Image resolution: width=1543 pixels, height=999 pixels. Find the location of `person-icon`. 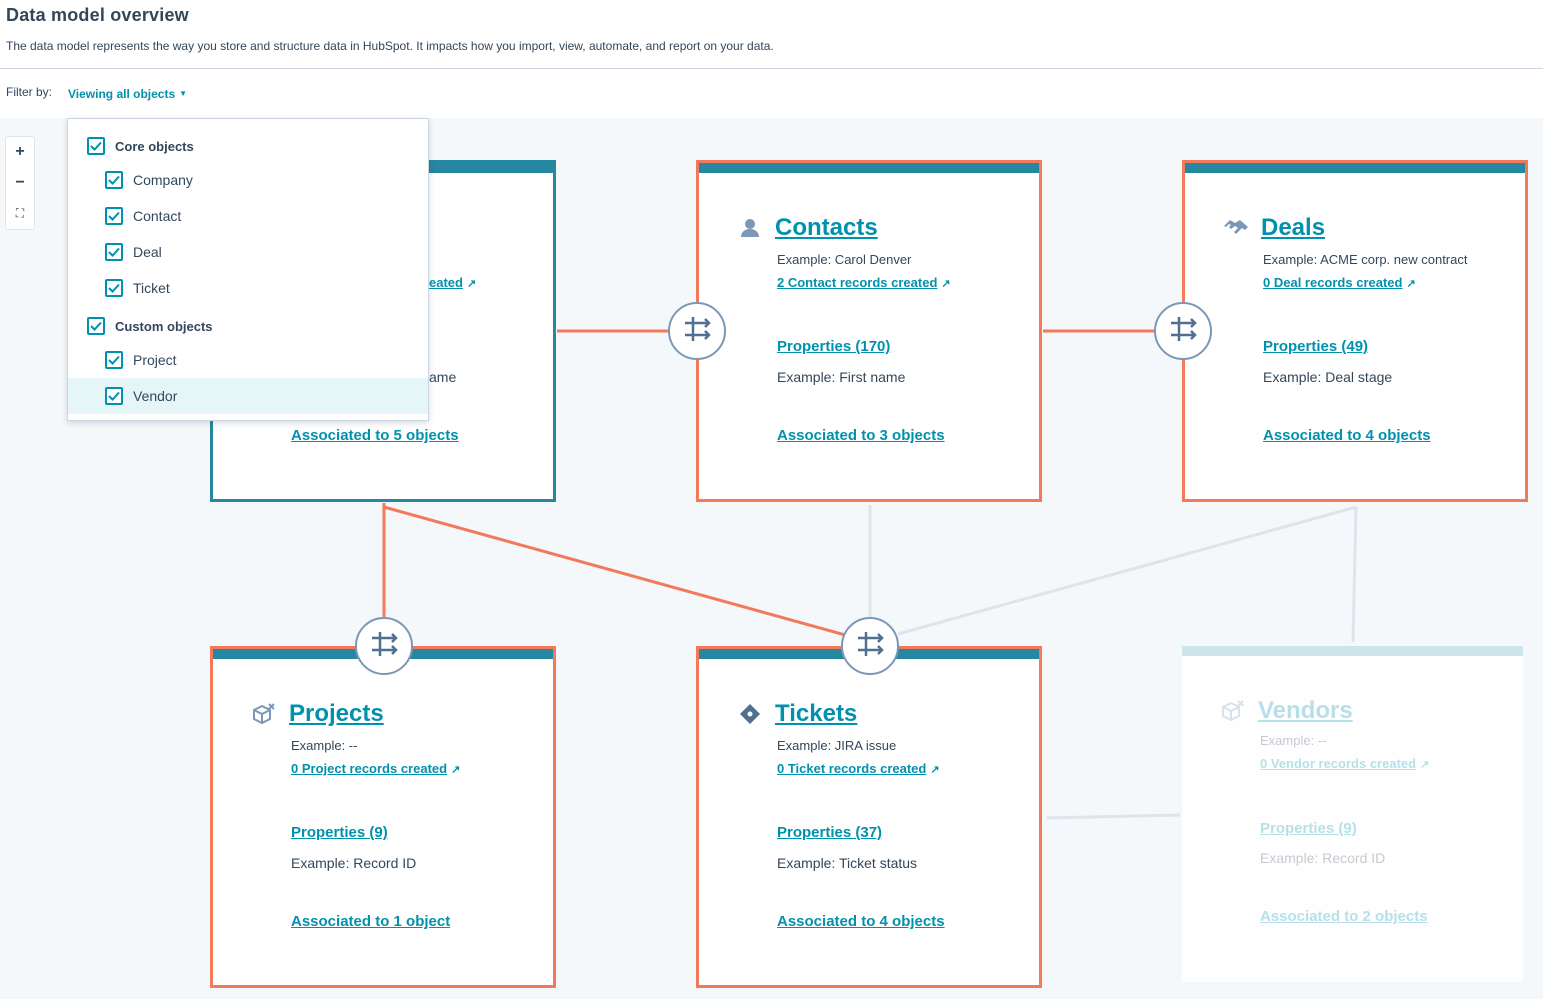

person-icon is located at coordinates (750, 228).